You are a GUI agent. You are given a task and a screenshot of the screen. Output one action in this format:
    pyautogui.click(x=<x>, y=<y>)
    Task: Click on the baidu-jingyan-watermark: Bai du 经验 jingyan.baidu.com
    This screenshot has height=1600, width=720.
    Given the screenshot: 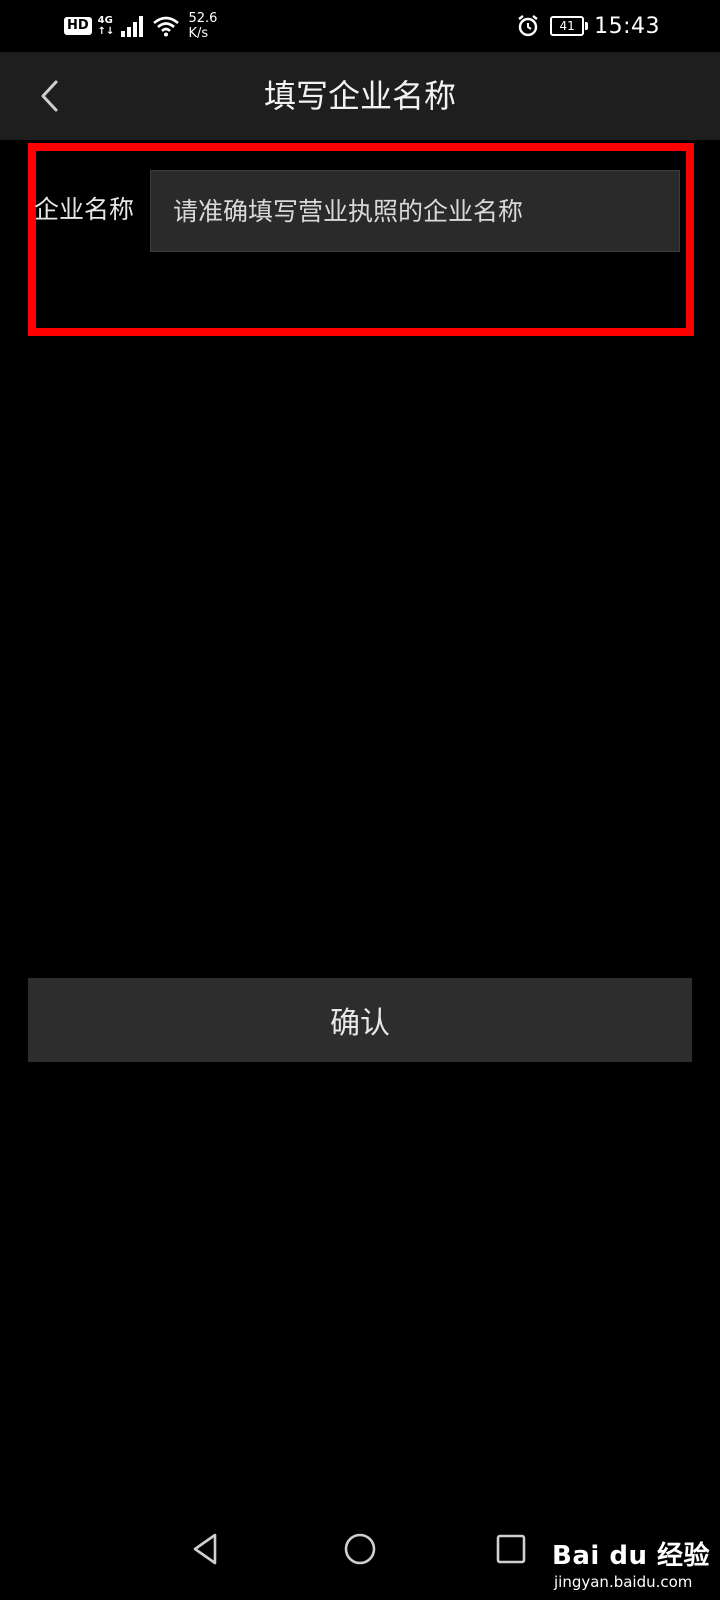 What is the action you would take?
    pyautogui.click(x=632, y=1563)
    